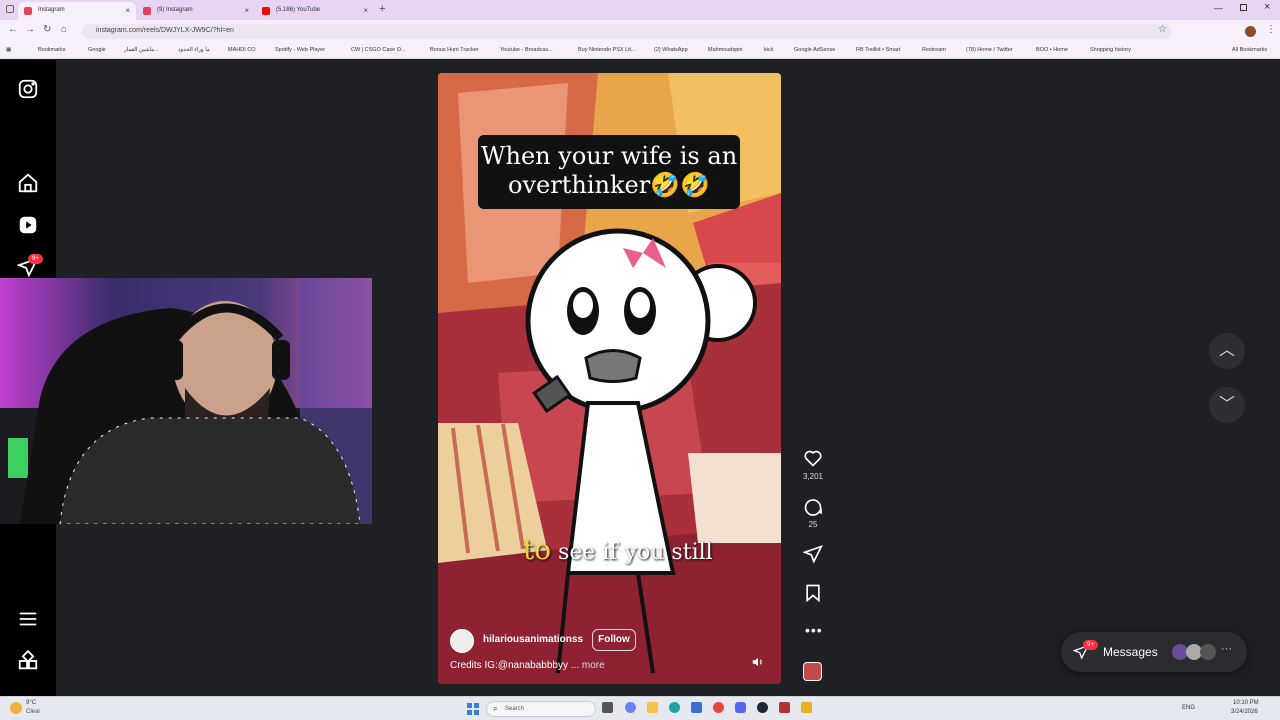  I want to click on more-avatars-icon: ···, so click(1226, 649).